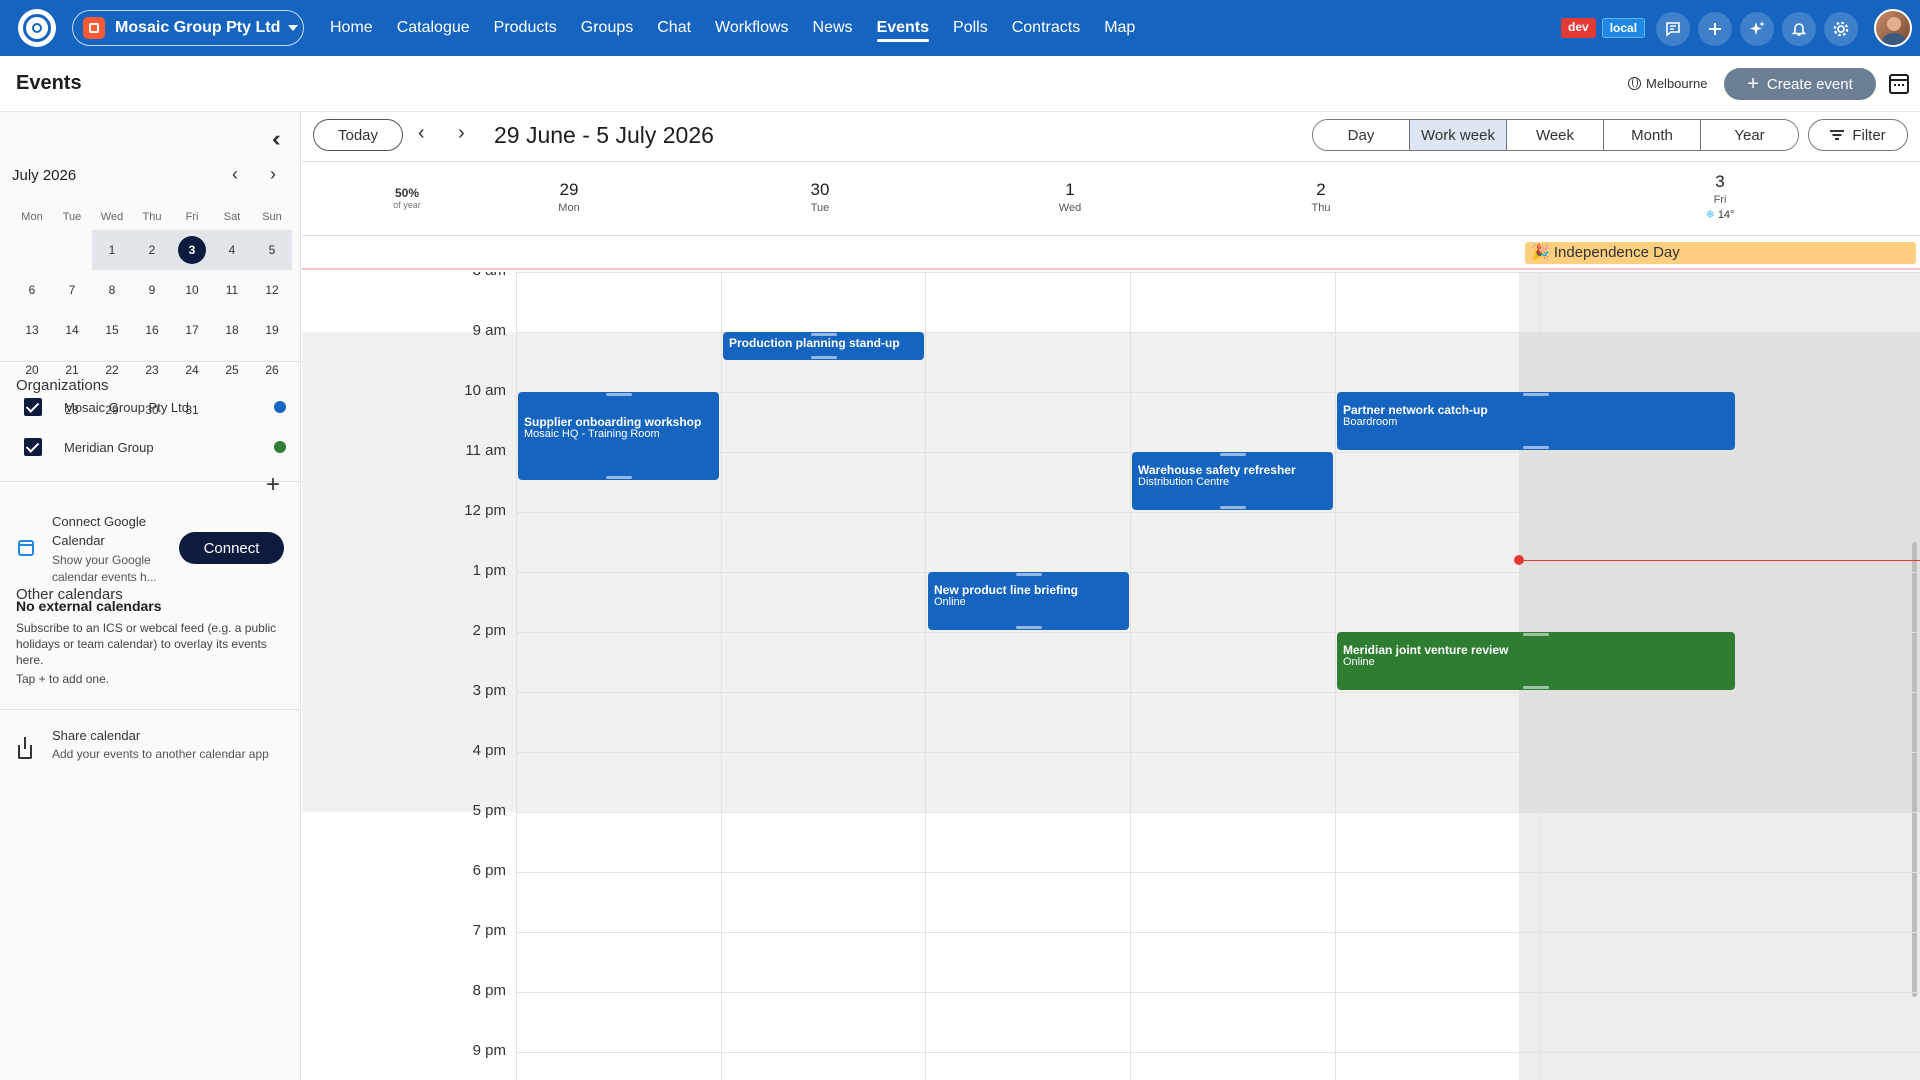 Image resolution: width=1920 pixels, height=1080 pixels. Describe the element at coordinates (1757, 29) in the screenshot. I see `sparkle-icon` at that location.